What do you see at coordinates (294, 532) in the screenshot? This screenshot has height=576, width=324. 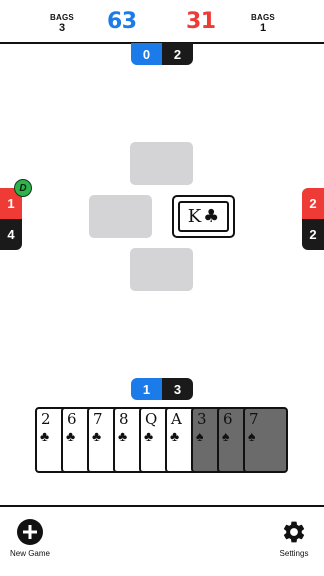 I see `gear-icon` at bounding box center [294, 532].